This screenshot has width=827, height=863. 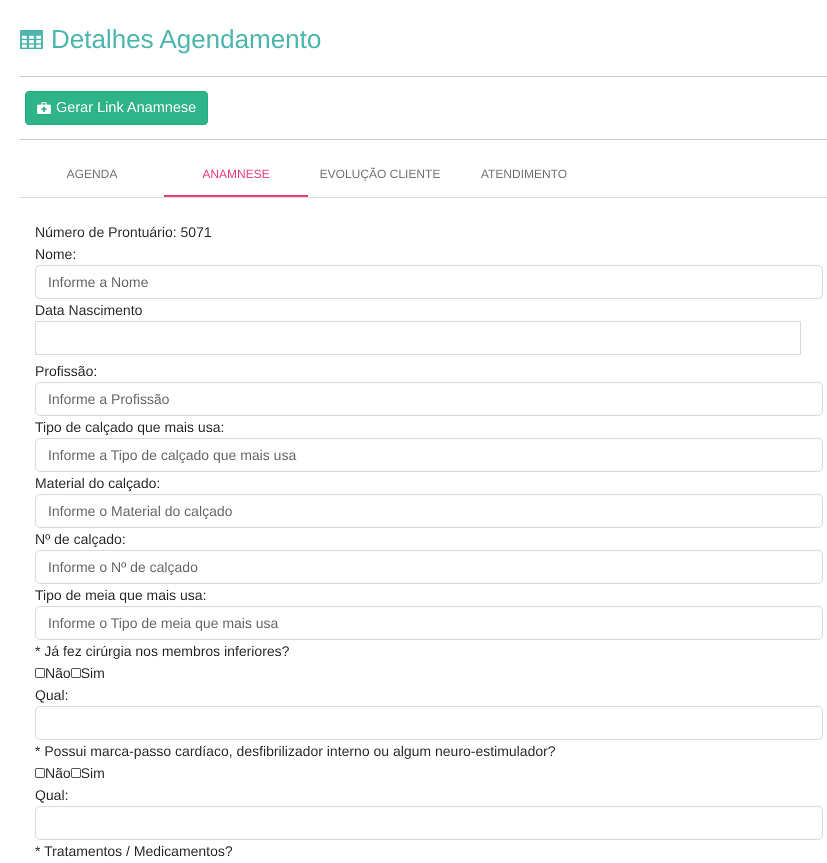 What do you see at coordinates (56, 254) in the screenshot?
I see `field-label: Nome:` at bounding box center [56, 254].